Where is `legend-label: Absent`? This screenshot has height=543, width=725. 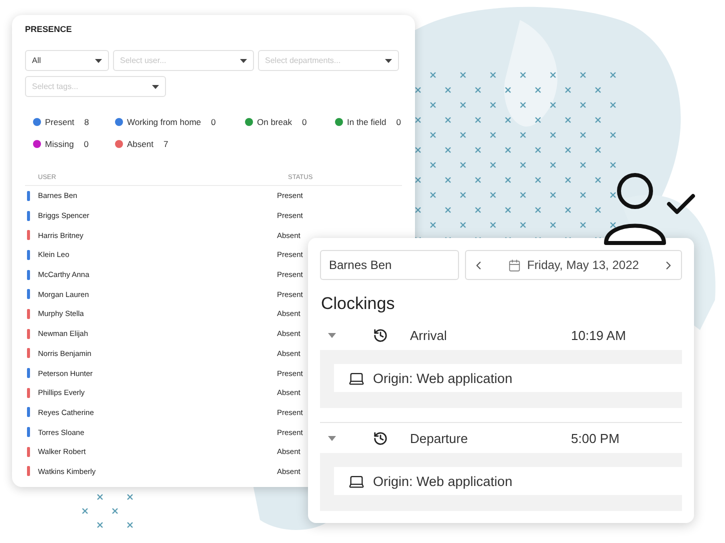
legend-label: Absent is located at coordinates (140, 144).